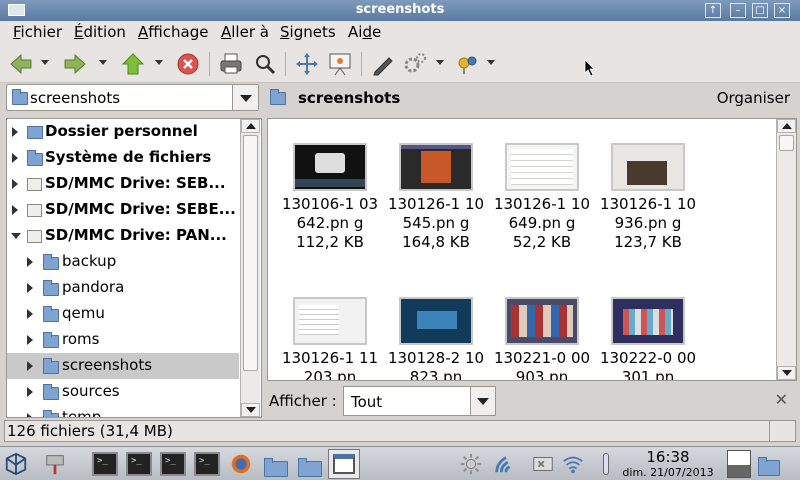 This screenshot has width=800, height=480. Describe the element at coordinates (308, 32) in the screenshot. I see `menu-signets: Signets` at that location.